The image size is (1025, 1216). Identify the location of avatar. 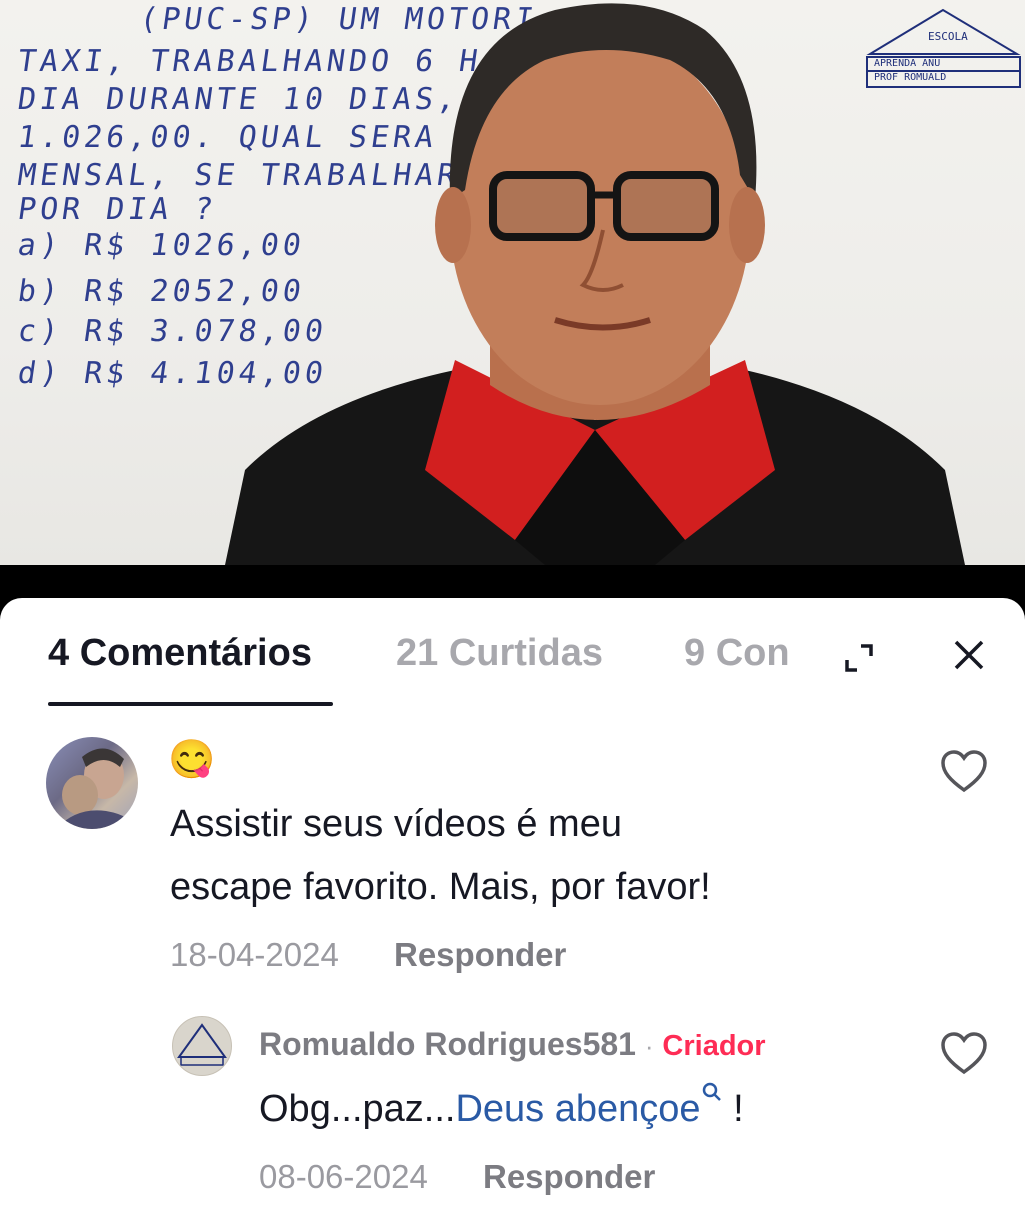
(92, 783).